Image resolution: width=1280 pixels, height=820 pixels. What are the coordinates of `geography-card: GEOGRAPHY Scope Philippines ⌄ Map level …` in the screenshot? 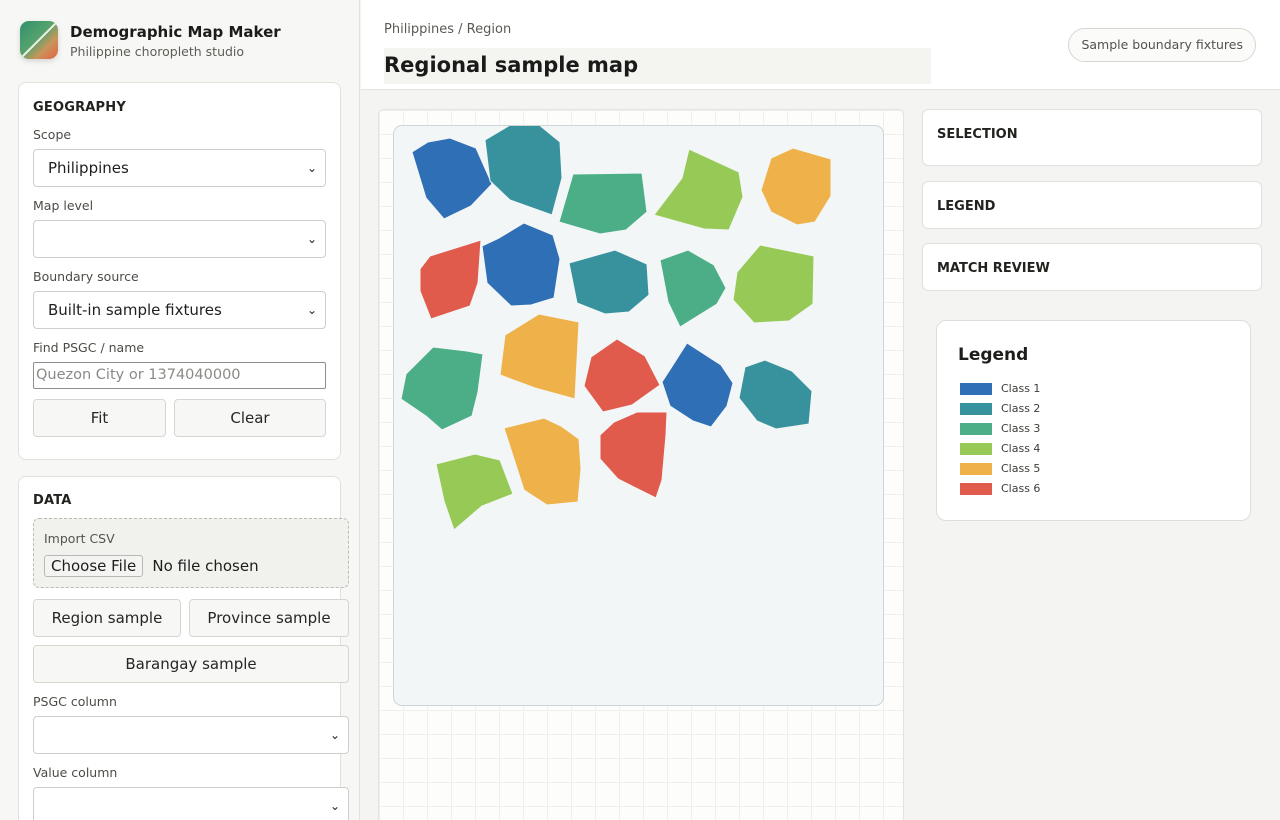 It's located at (179, 271).